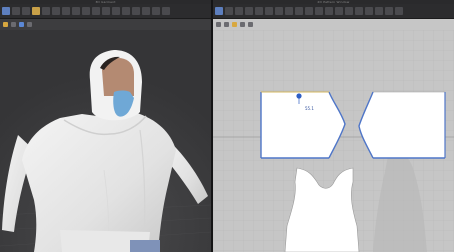 The height and width of the screenshot is (252, 454). Describe the element at coordinates (402, 125) in the screenshot. I see `pattern-piece-back` at that location.